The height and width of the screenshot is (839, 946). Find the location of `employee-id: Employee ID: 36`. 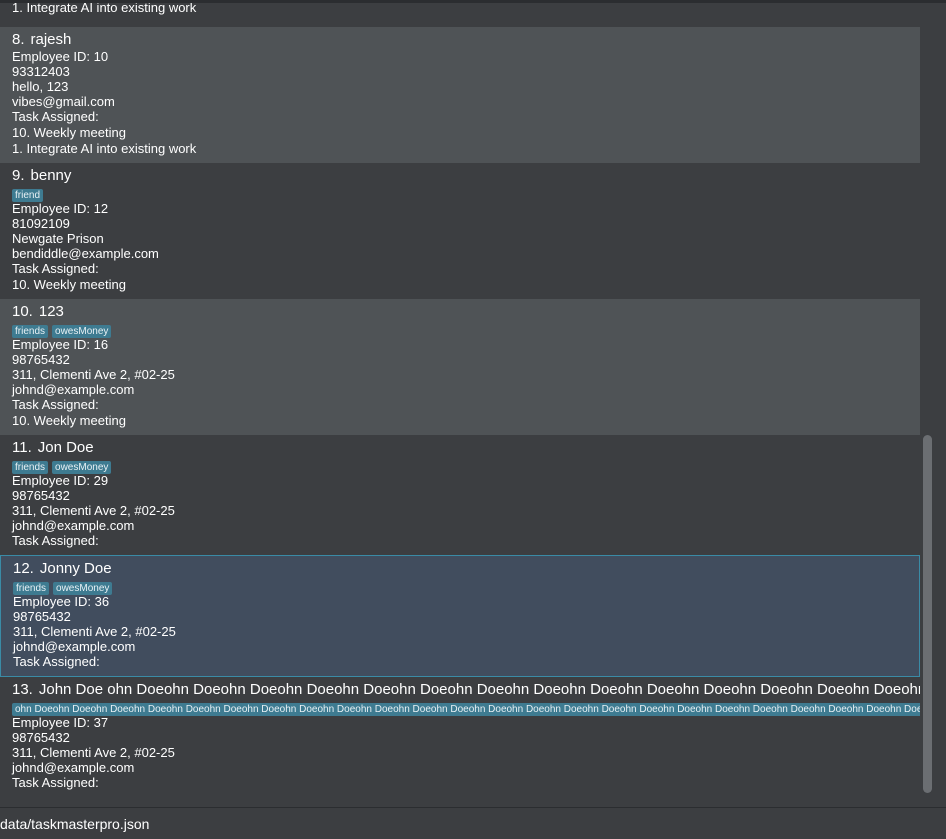

employee-id: Employee ID: 36 is located at coordinates (61, 601).